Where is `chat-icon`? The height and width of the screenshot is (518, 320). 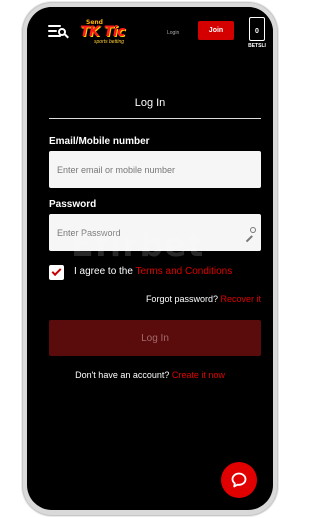
chat-icon is located at coordinates (239, 480).